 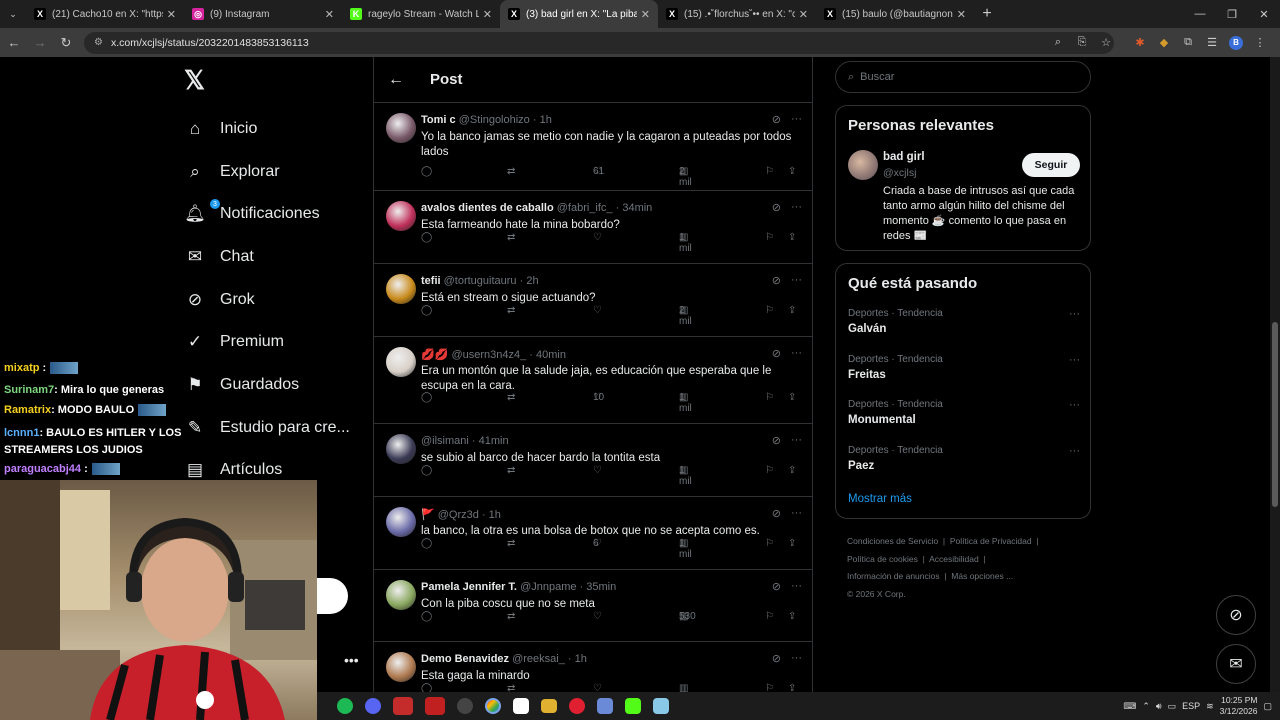 What do you see at coordinates (904, 157) in the screenshot?
I see `profile-name: bad girl` at bounding box center [904, 157].